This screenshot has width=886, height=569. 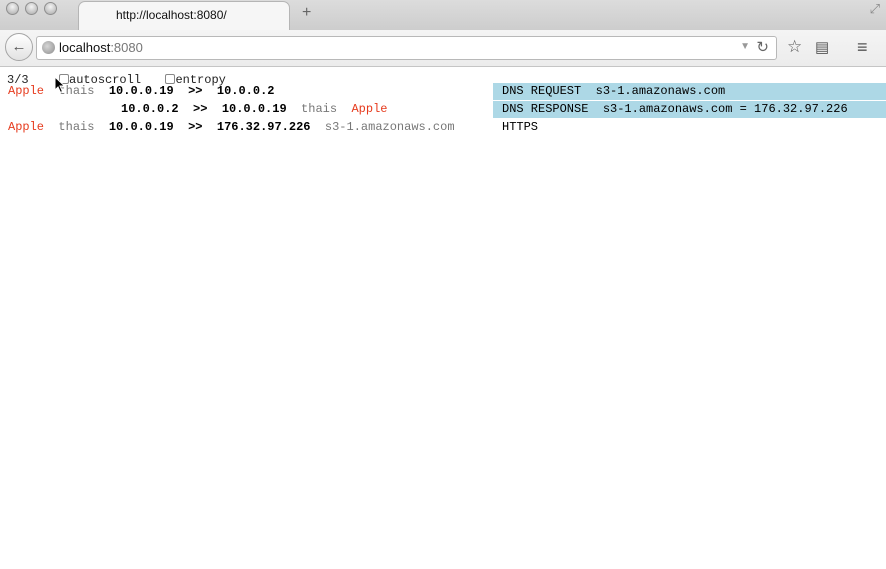 I want to click on src-user: thais, so click(x=76, y=127).